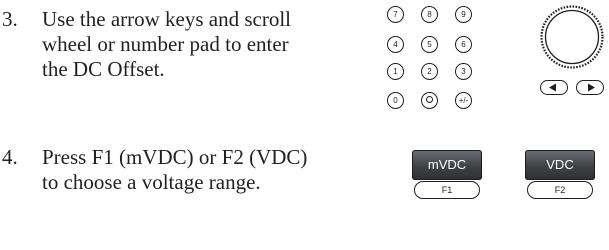  I want to click on f2-button: F2, so click(560, 190).